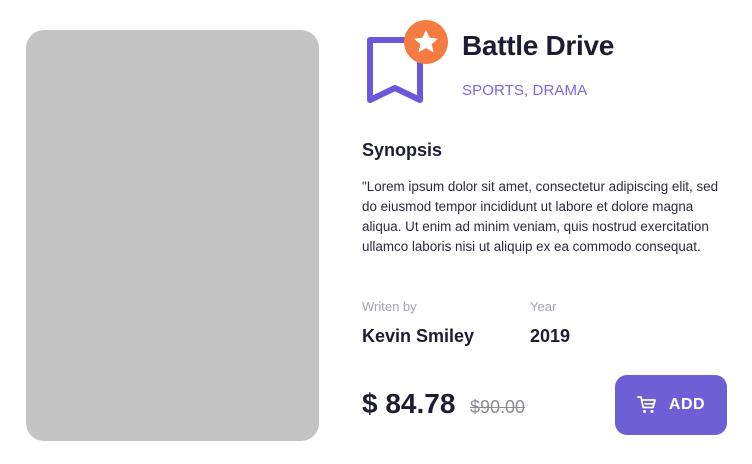 The height and width of the screenshot is (464, 752). Describe the element at coordinates (525, 90) in the screenshot. I see `movie-genres: SPORTS, DRAMA` at that location.